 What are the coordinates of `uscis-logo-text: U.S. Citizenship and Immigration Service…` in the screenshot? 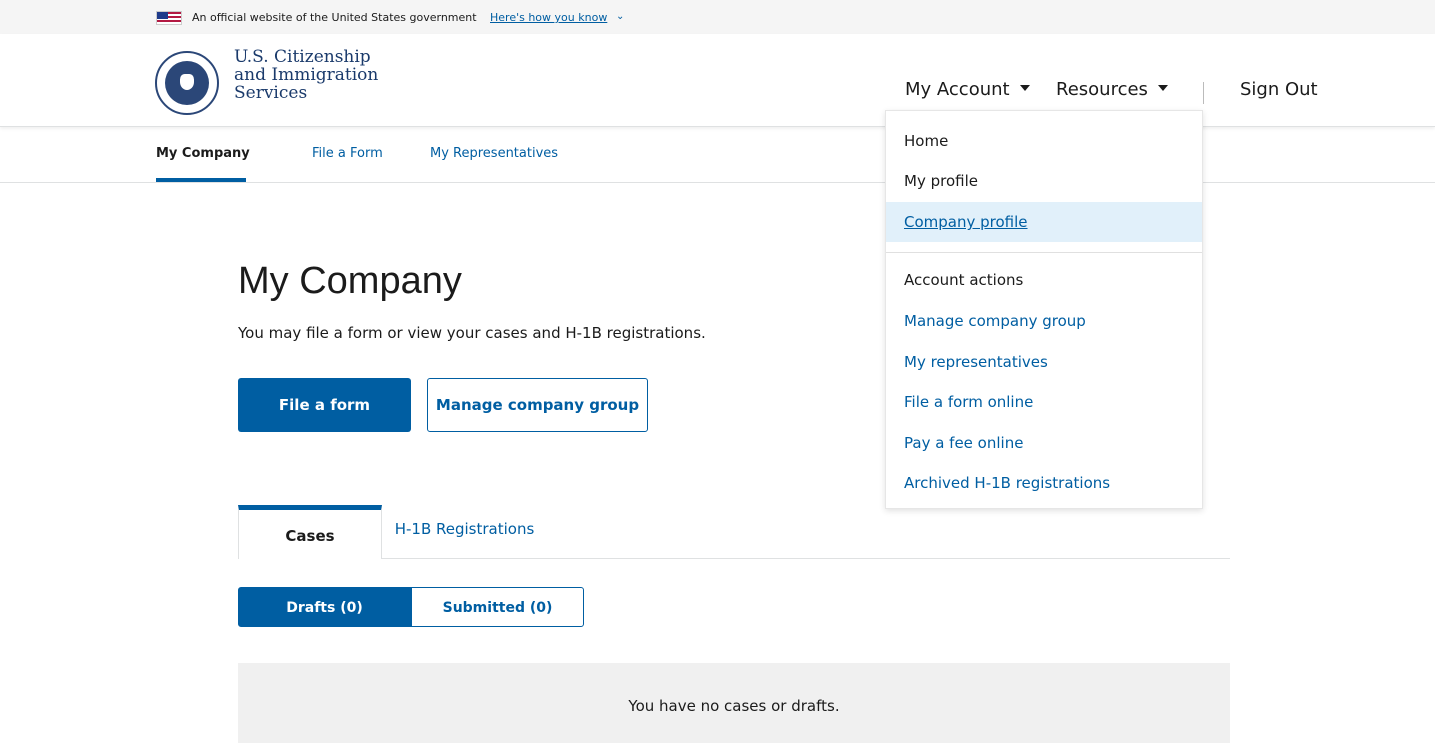 It's located at (306, 75).